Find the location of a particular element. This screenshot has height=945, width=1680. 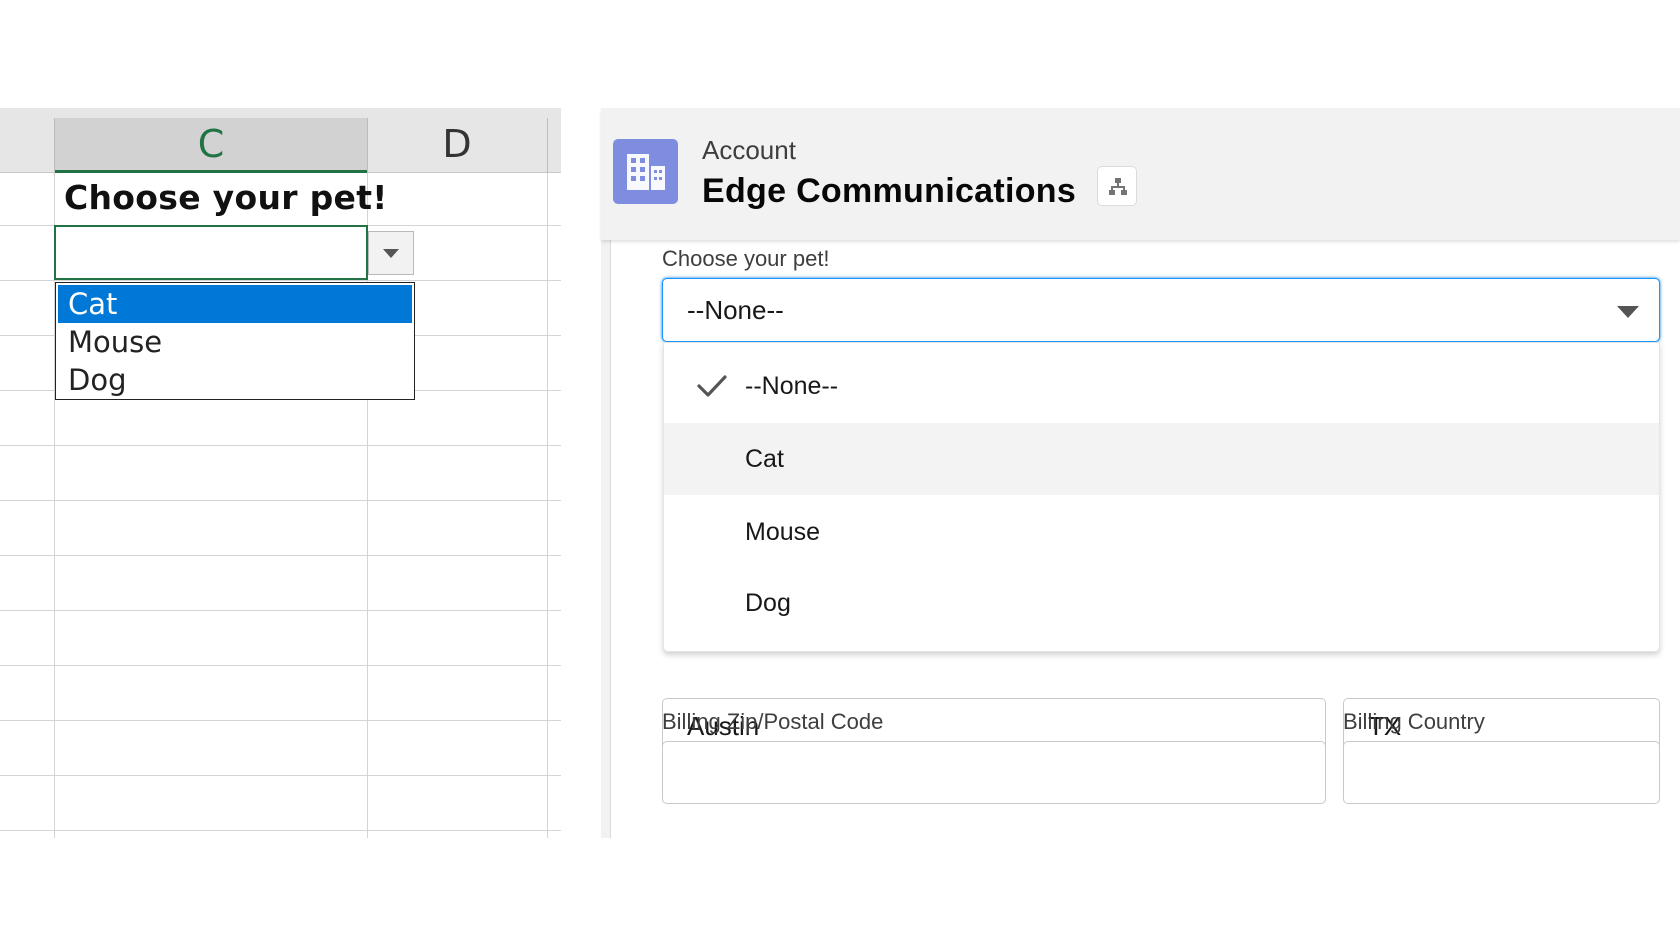

pet-picklist-combobox: --None-- is located at coordinates (1161, 310).